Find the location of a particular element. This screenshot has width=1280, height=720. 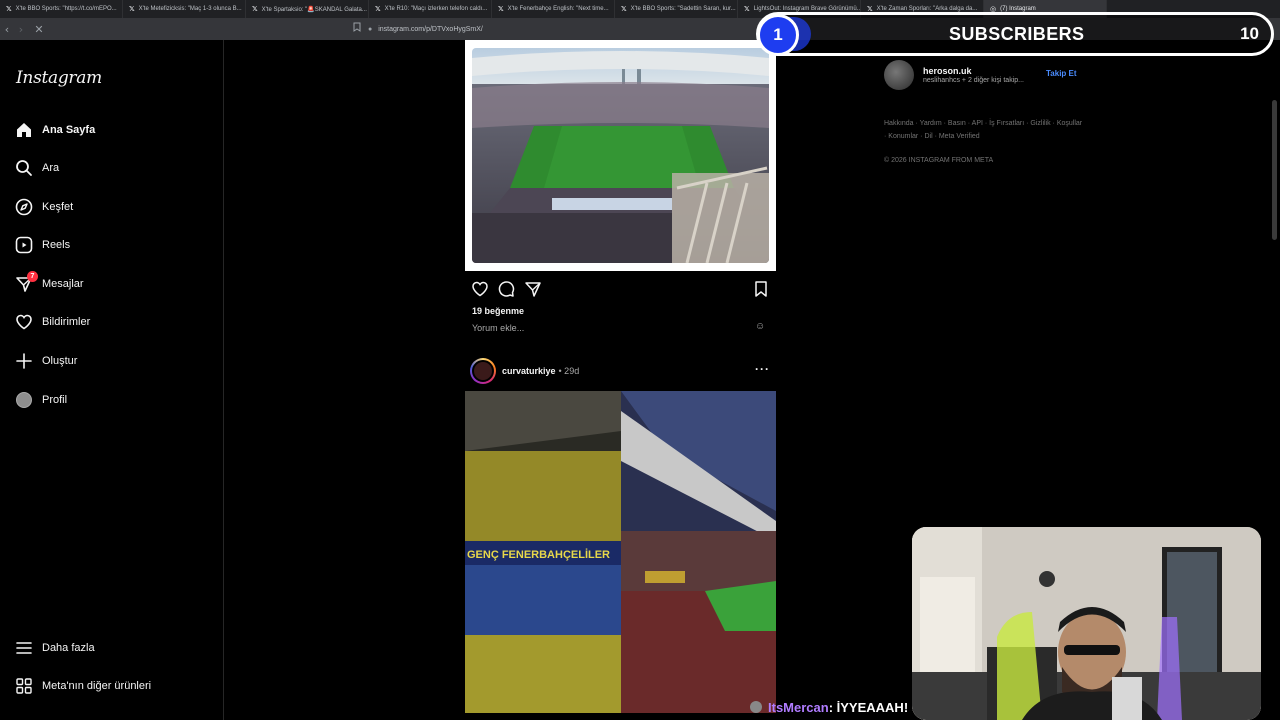

sidebar-item-reels: Reels is located at coordinates (42, 245).